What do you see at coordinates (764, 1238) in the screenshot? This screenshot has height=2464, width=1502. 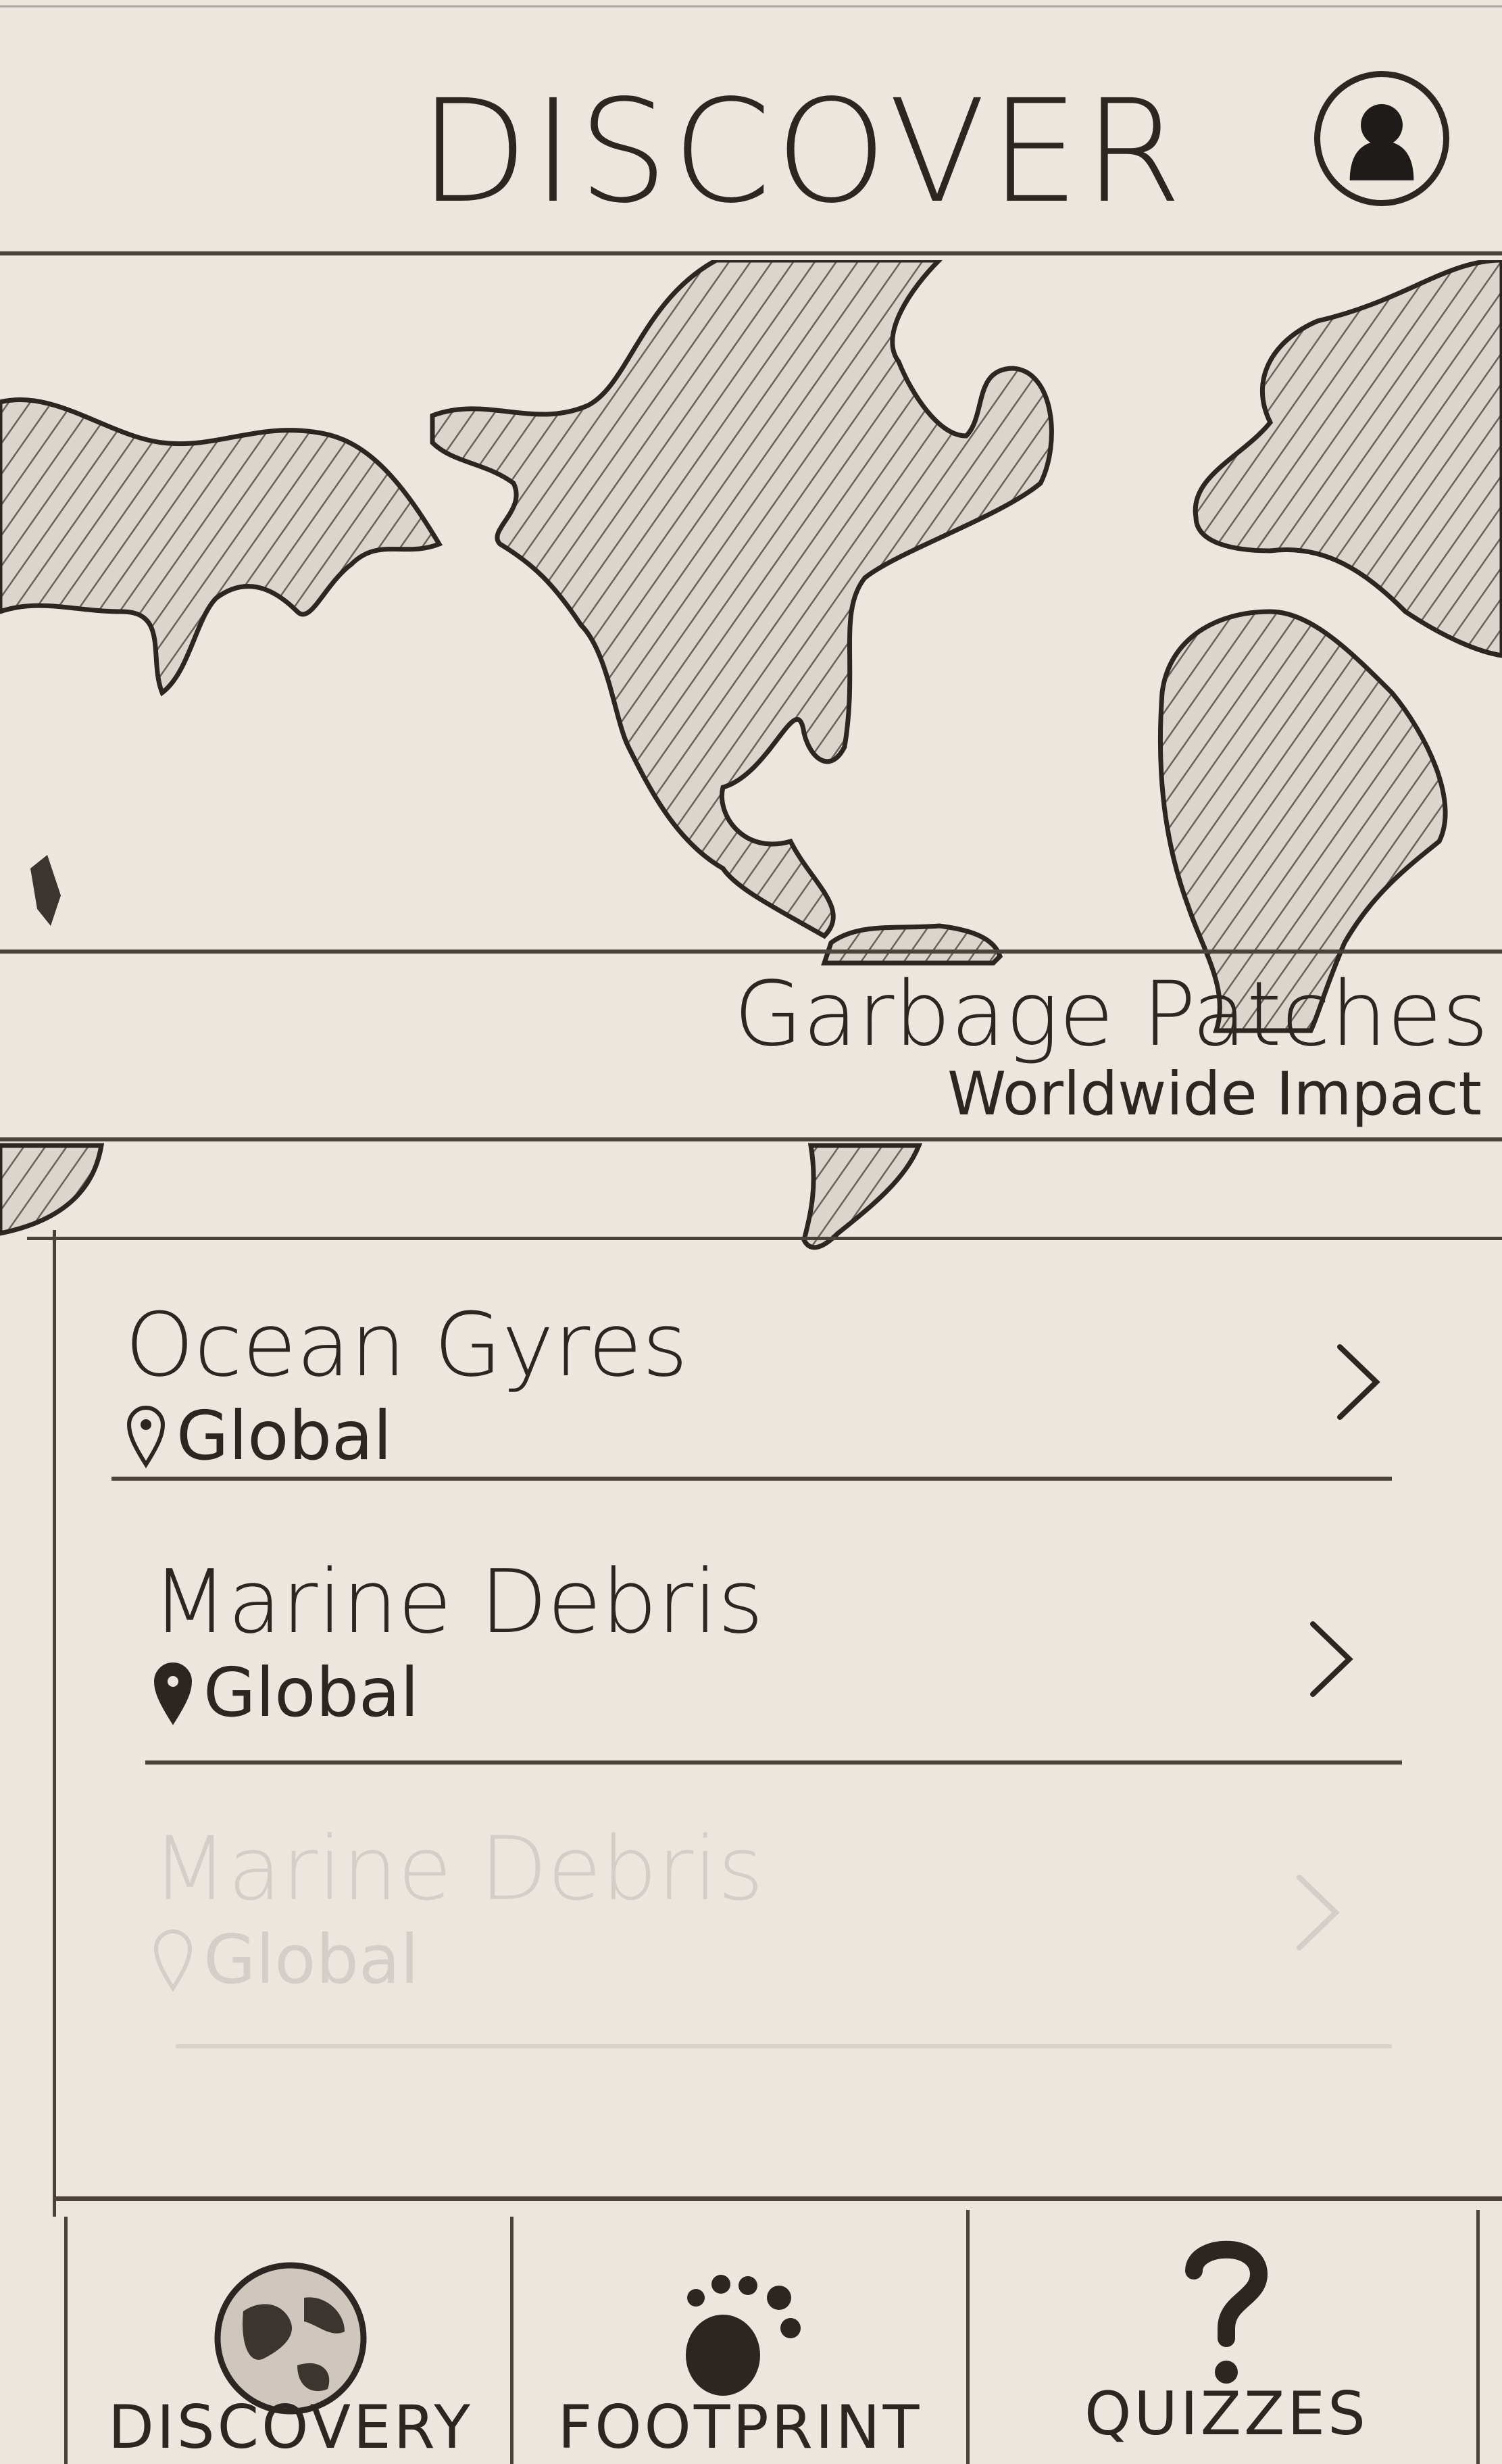 I see `map-bottom-line` at bounding box center [764, 1238].